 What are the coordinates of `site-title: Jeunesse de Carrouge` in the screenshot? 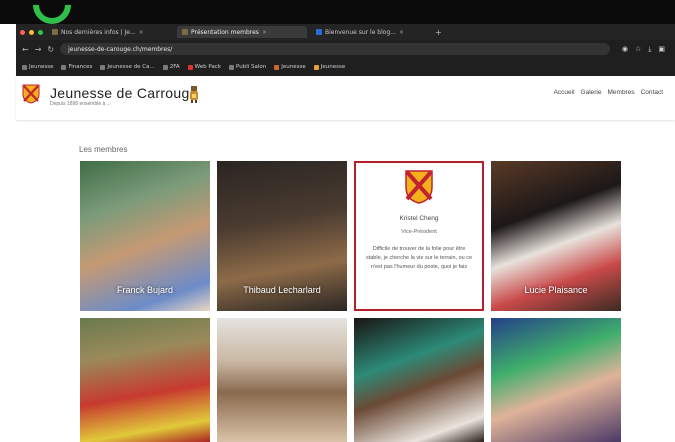 It's located at (124, 93).